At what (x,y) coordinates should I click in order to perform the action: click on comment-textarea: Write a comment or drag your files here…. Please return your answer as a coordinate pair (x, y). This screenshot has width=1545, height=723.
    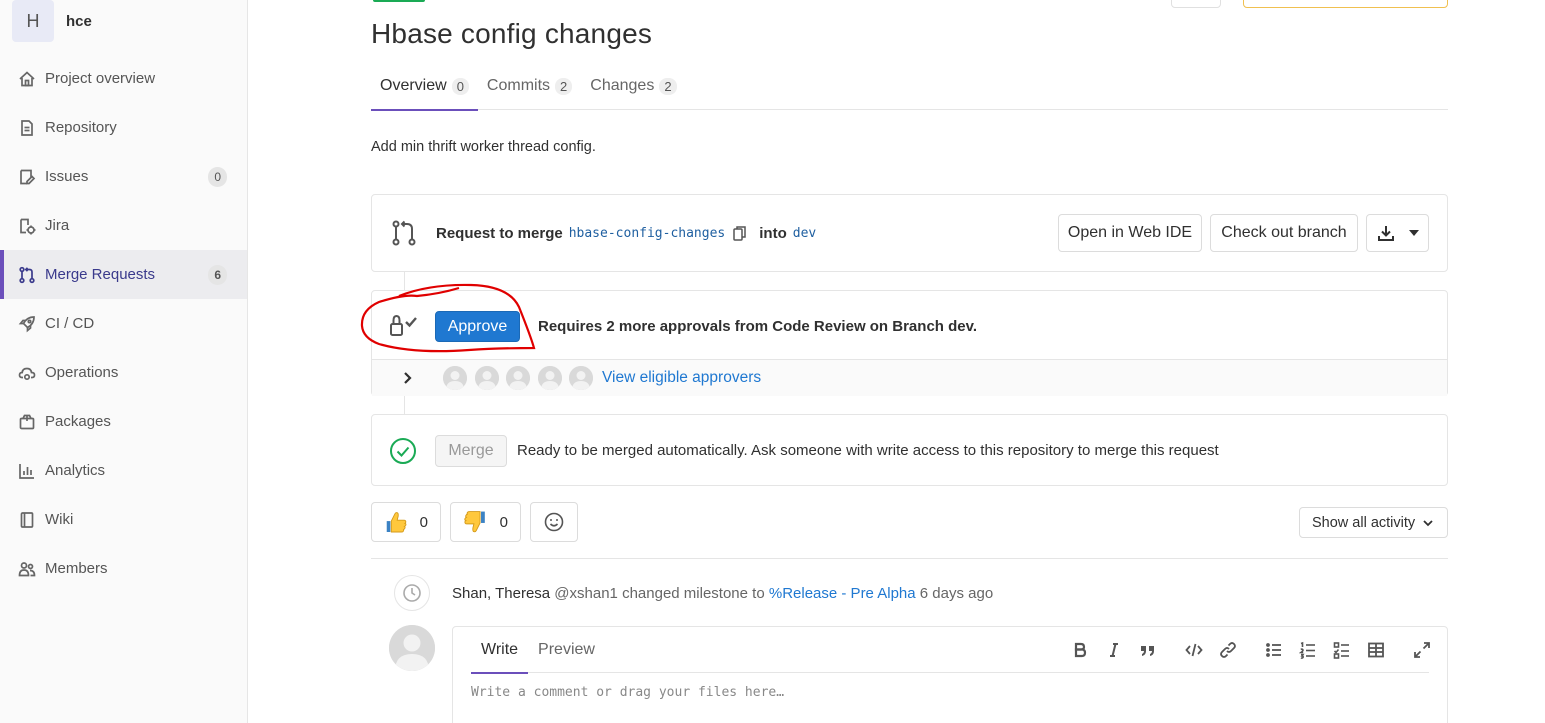
    Looking at the image, I should click on (627, 692).